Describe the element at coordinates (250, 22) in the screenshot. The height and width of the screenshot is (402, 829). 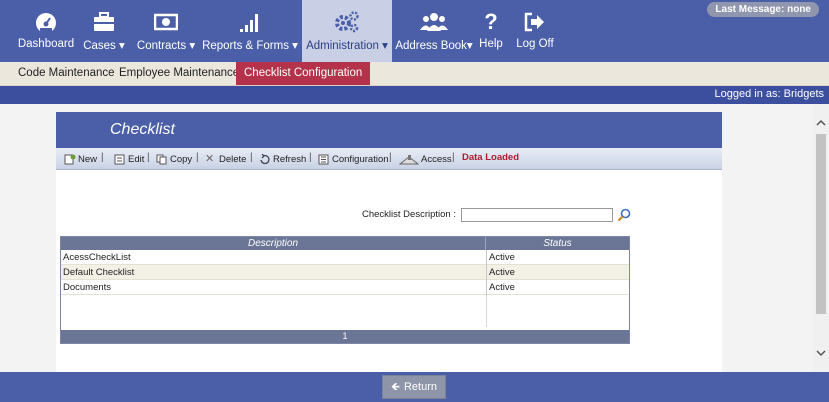
I see `bar-chart-icon` at that location.